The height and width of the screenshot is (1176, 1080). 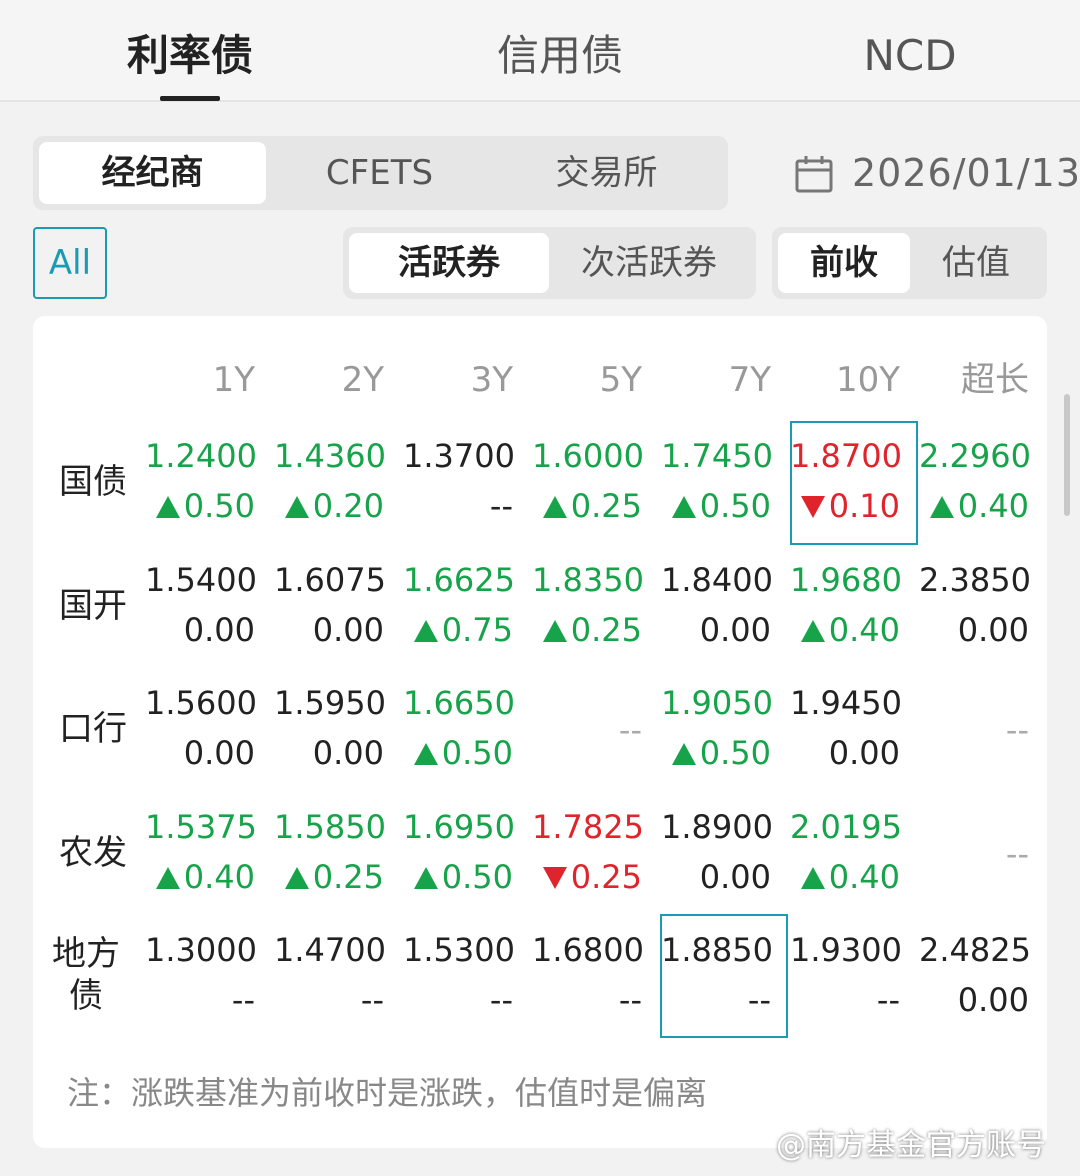 I want to click on cell-cdb-7y: 1.8400 0.00, so click(x=717, y=605).